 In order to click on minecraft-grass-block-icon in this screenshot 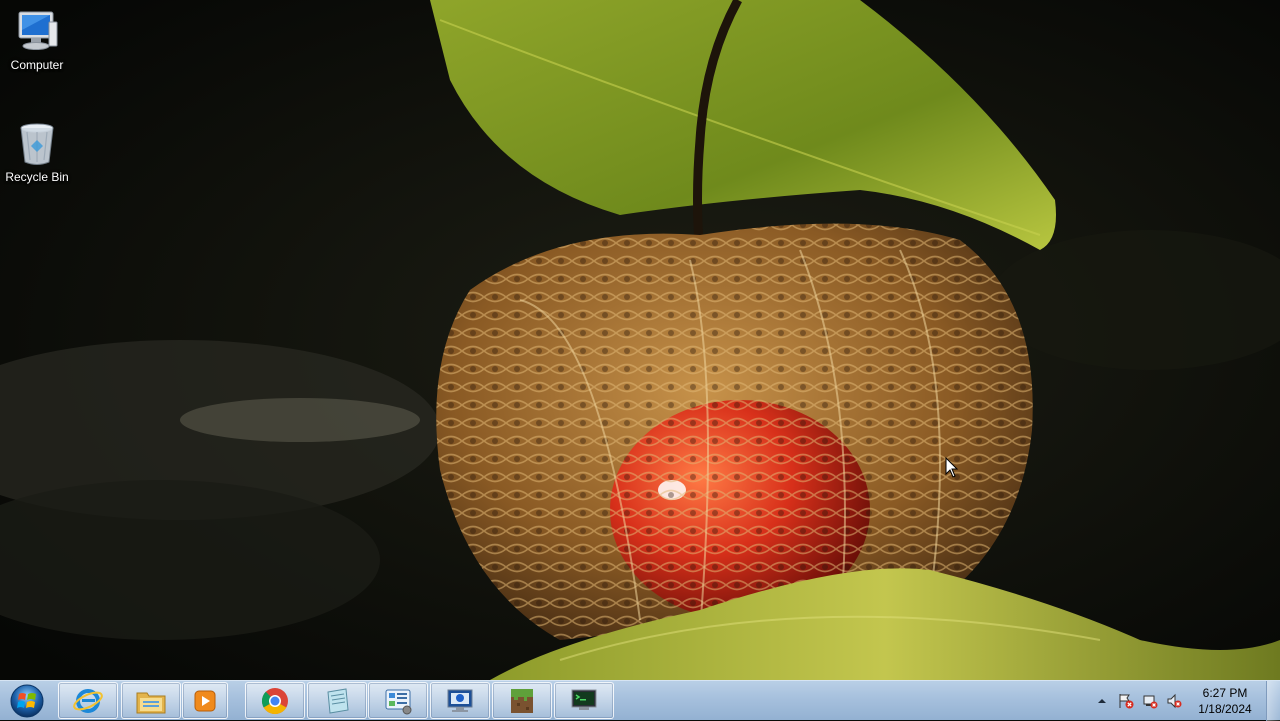, I will do `click(522, 701)`.